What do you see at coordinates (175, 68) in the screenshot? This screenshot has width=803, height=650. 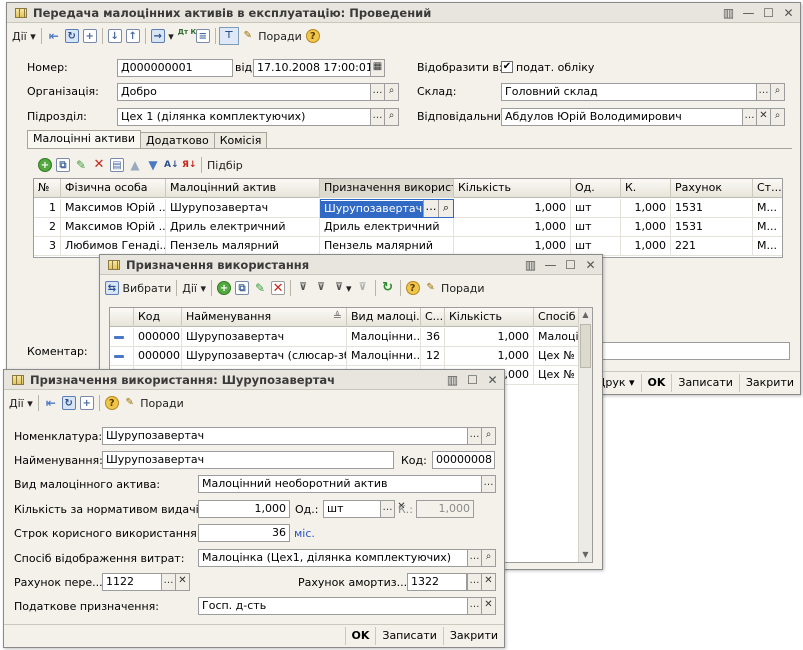 I see `number-field: Д000000001` at bounding box center [175, 68].